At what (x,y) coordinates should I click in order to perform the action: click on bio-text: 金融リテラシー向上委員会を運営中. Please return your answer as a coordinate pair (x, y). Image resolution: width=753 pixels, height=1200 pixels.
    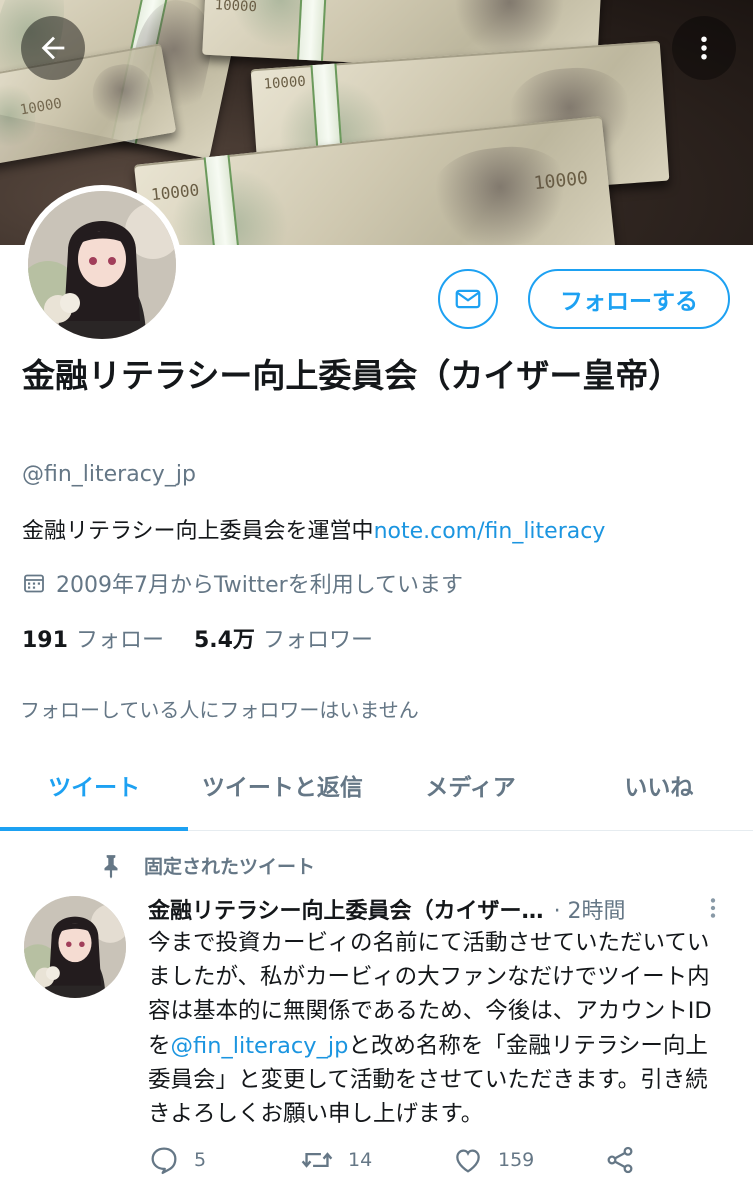
    Looking at the image, I should click on (198, 531).